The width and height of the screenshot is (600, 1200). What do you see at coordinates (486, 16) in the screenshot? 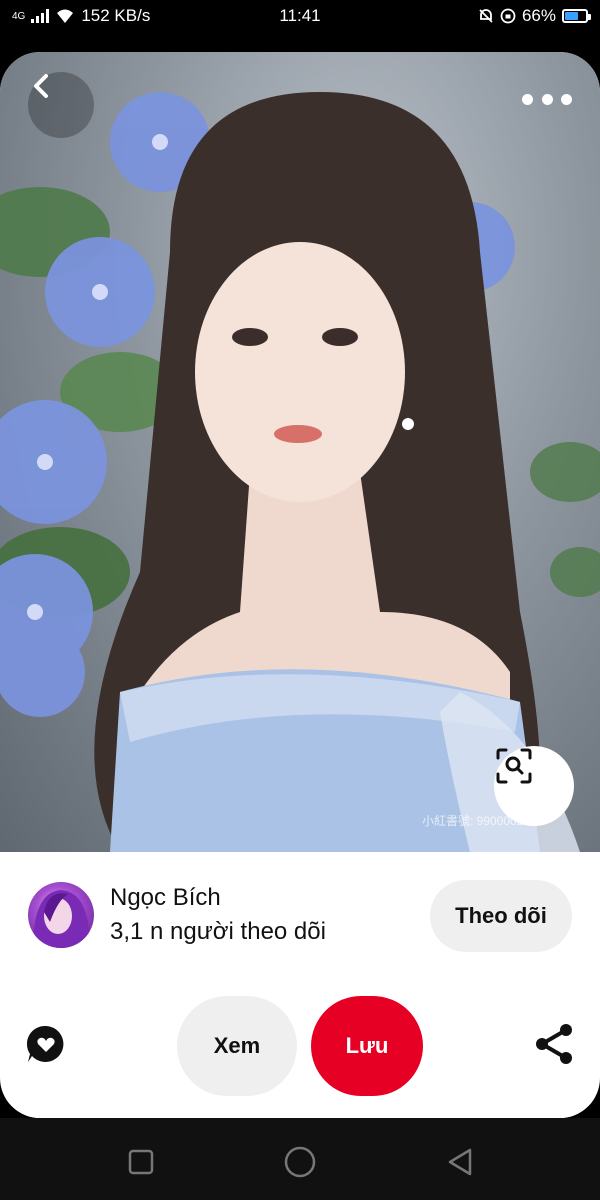
I see `alarm-off-icon` at bounding box center [486, 16].